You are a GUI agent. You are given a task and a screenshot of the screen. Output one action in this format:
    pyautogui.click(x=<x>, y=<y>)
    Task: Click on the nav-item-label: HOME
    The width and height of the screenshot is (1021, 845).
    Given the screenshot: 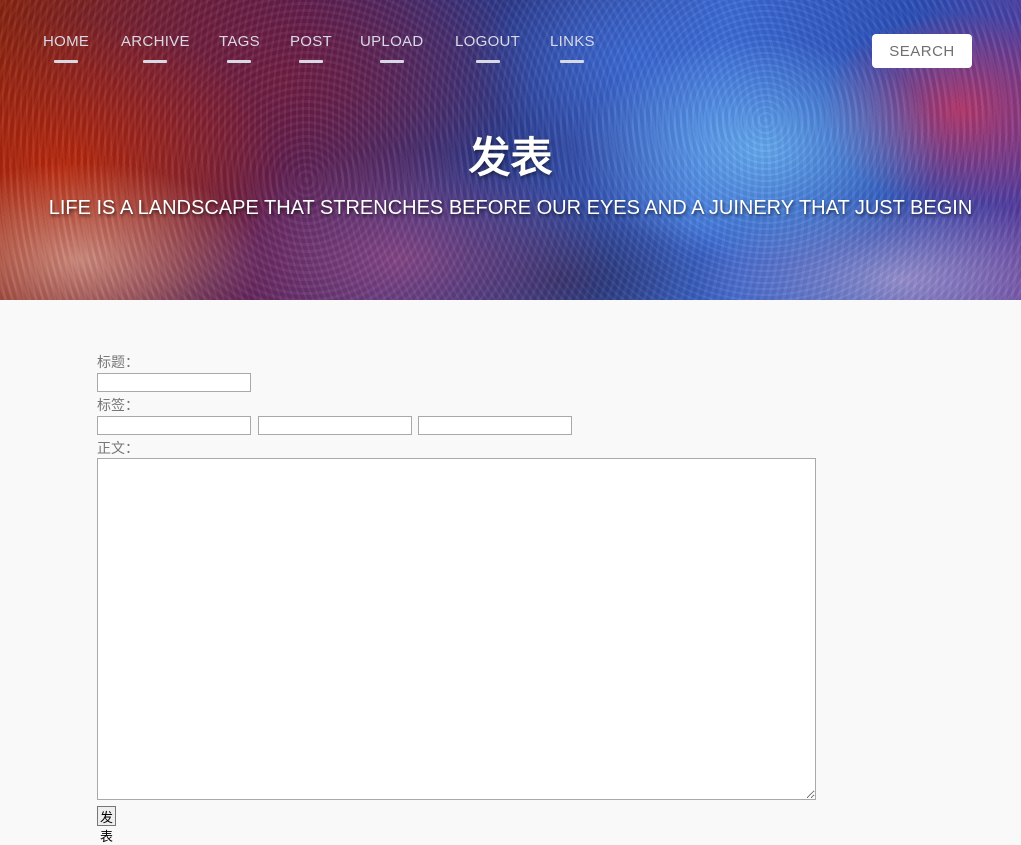 What is the action you would take?
    pyautogui.click(x=66, y=41)
    